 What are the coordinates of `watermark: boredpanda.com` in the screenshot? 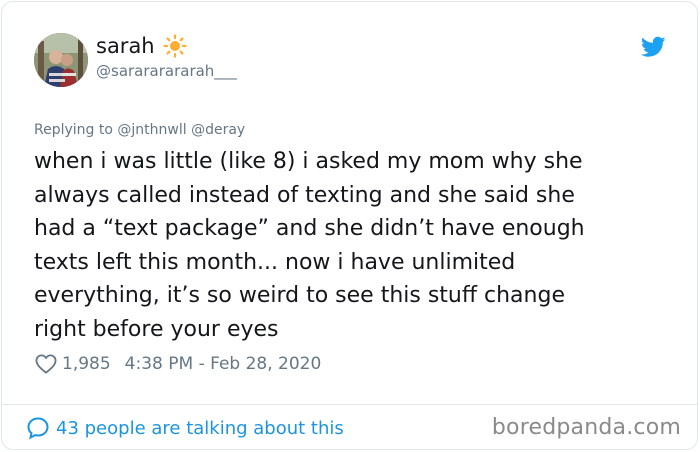 It's located at (586, 427).